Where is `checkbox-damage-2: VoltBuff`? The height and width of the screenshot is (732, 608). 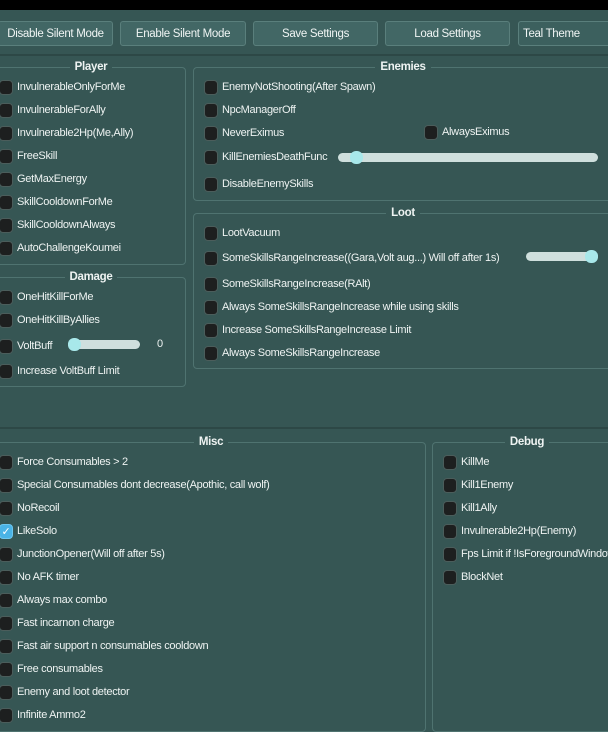 checkbox-damage-2: VoltBuff is located at coordinates (26, 346).